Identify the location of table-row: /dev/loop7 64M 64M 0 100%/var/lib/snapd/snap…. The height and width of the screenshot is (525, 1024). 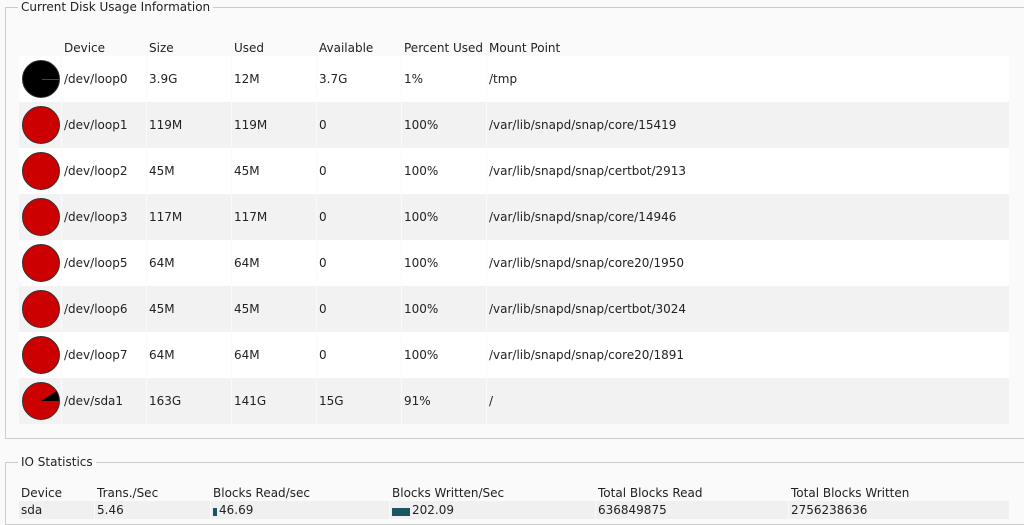
(514, 355).